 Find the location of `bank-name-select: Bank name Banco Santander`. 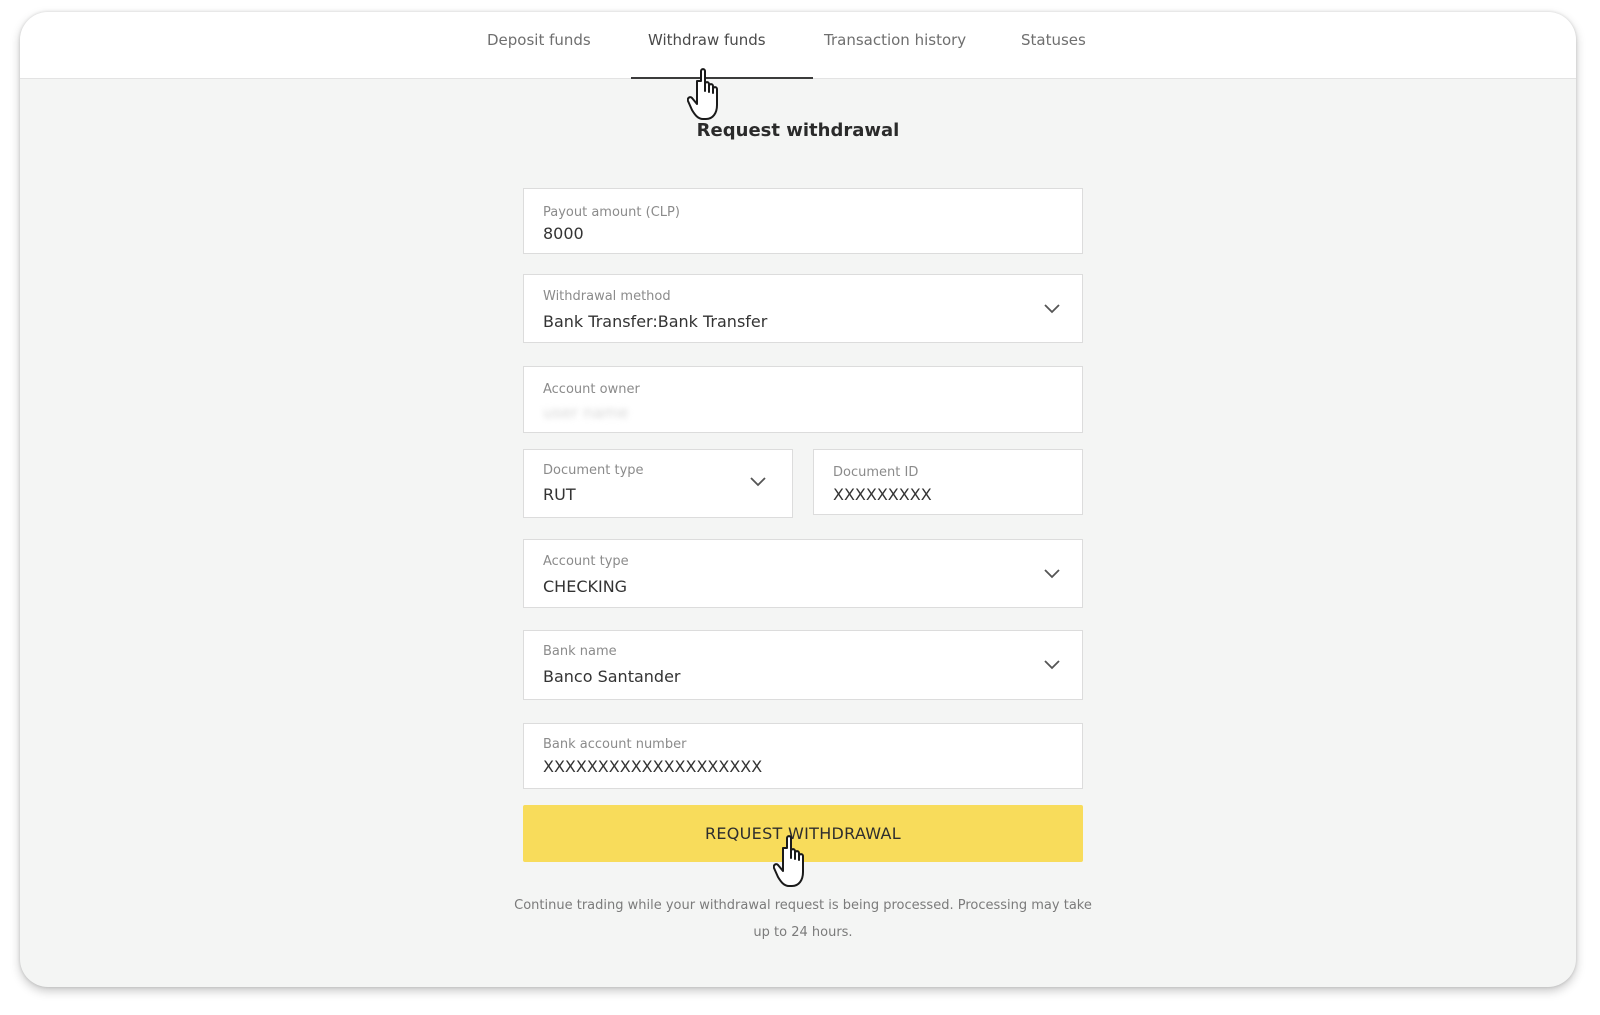

bank-name-select: Bank name Banco Santander is located at coordinates (803, 665).